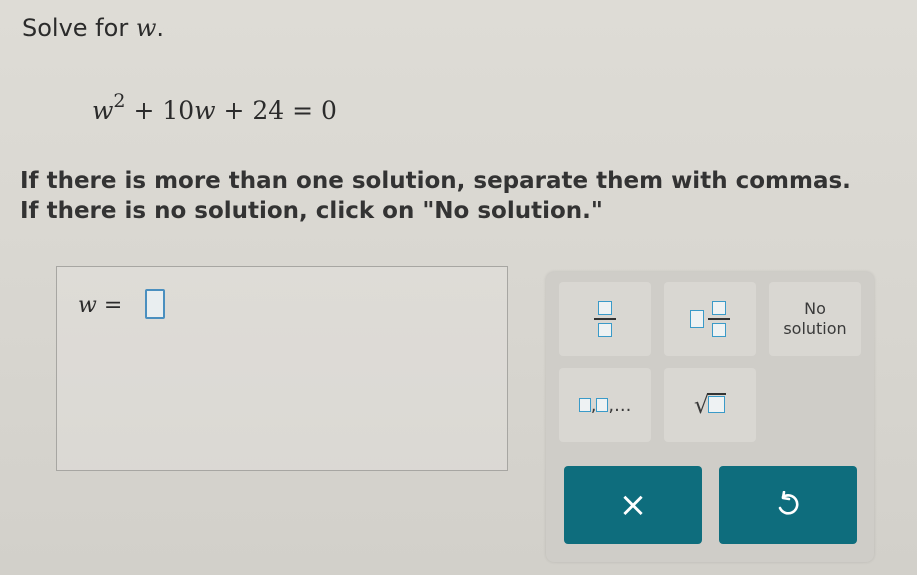 This screenshot has height=575, width=917. I want to click on mixed-number-key, so click(710, 319).